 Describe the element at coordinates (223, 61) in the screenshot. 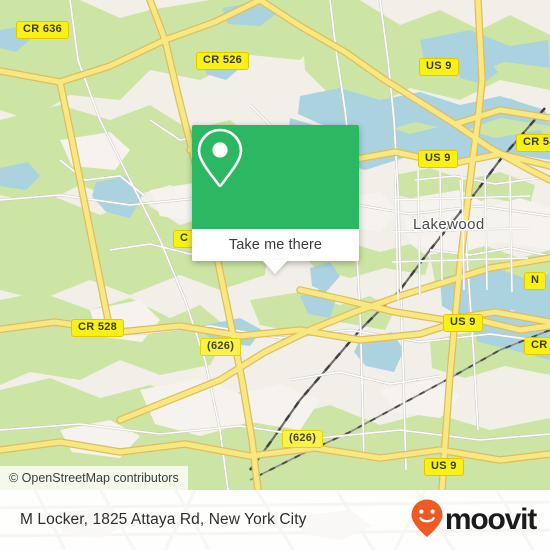

I see `road-shield-cr526: CR 526` at that location.